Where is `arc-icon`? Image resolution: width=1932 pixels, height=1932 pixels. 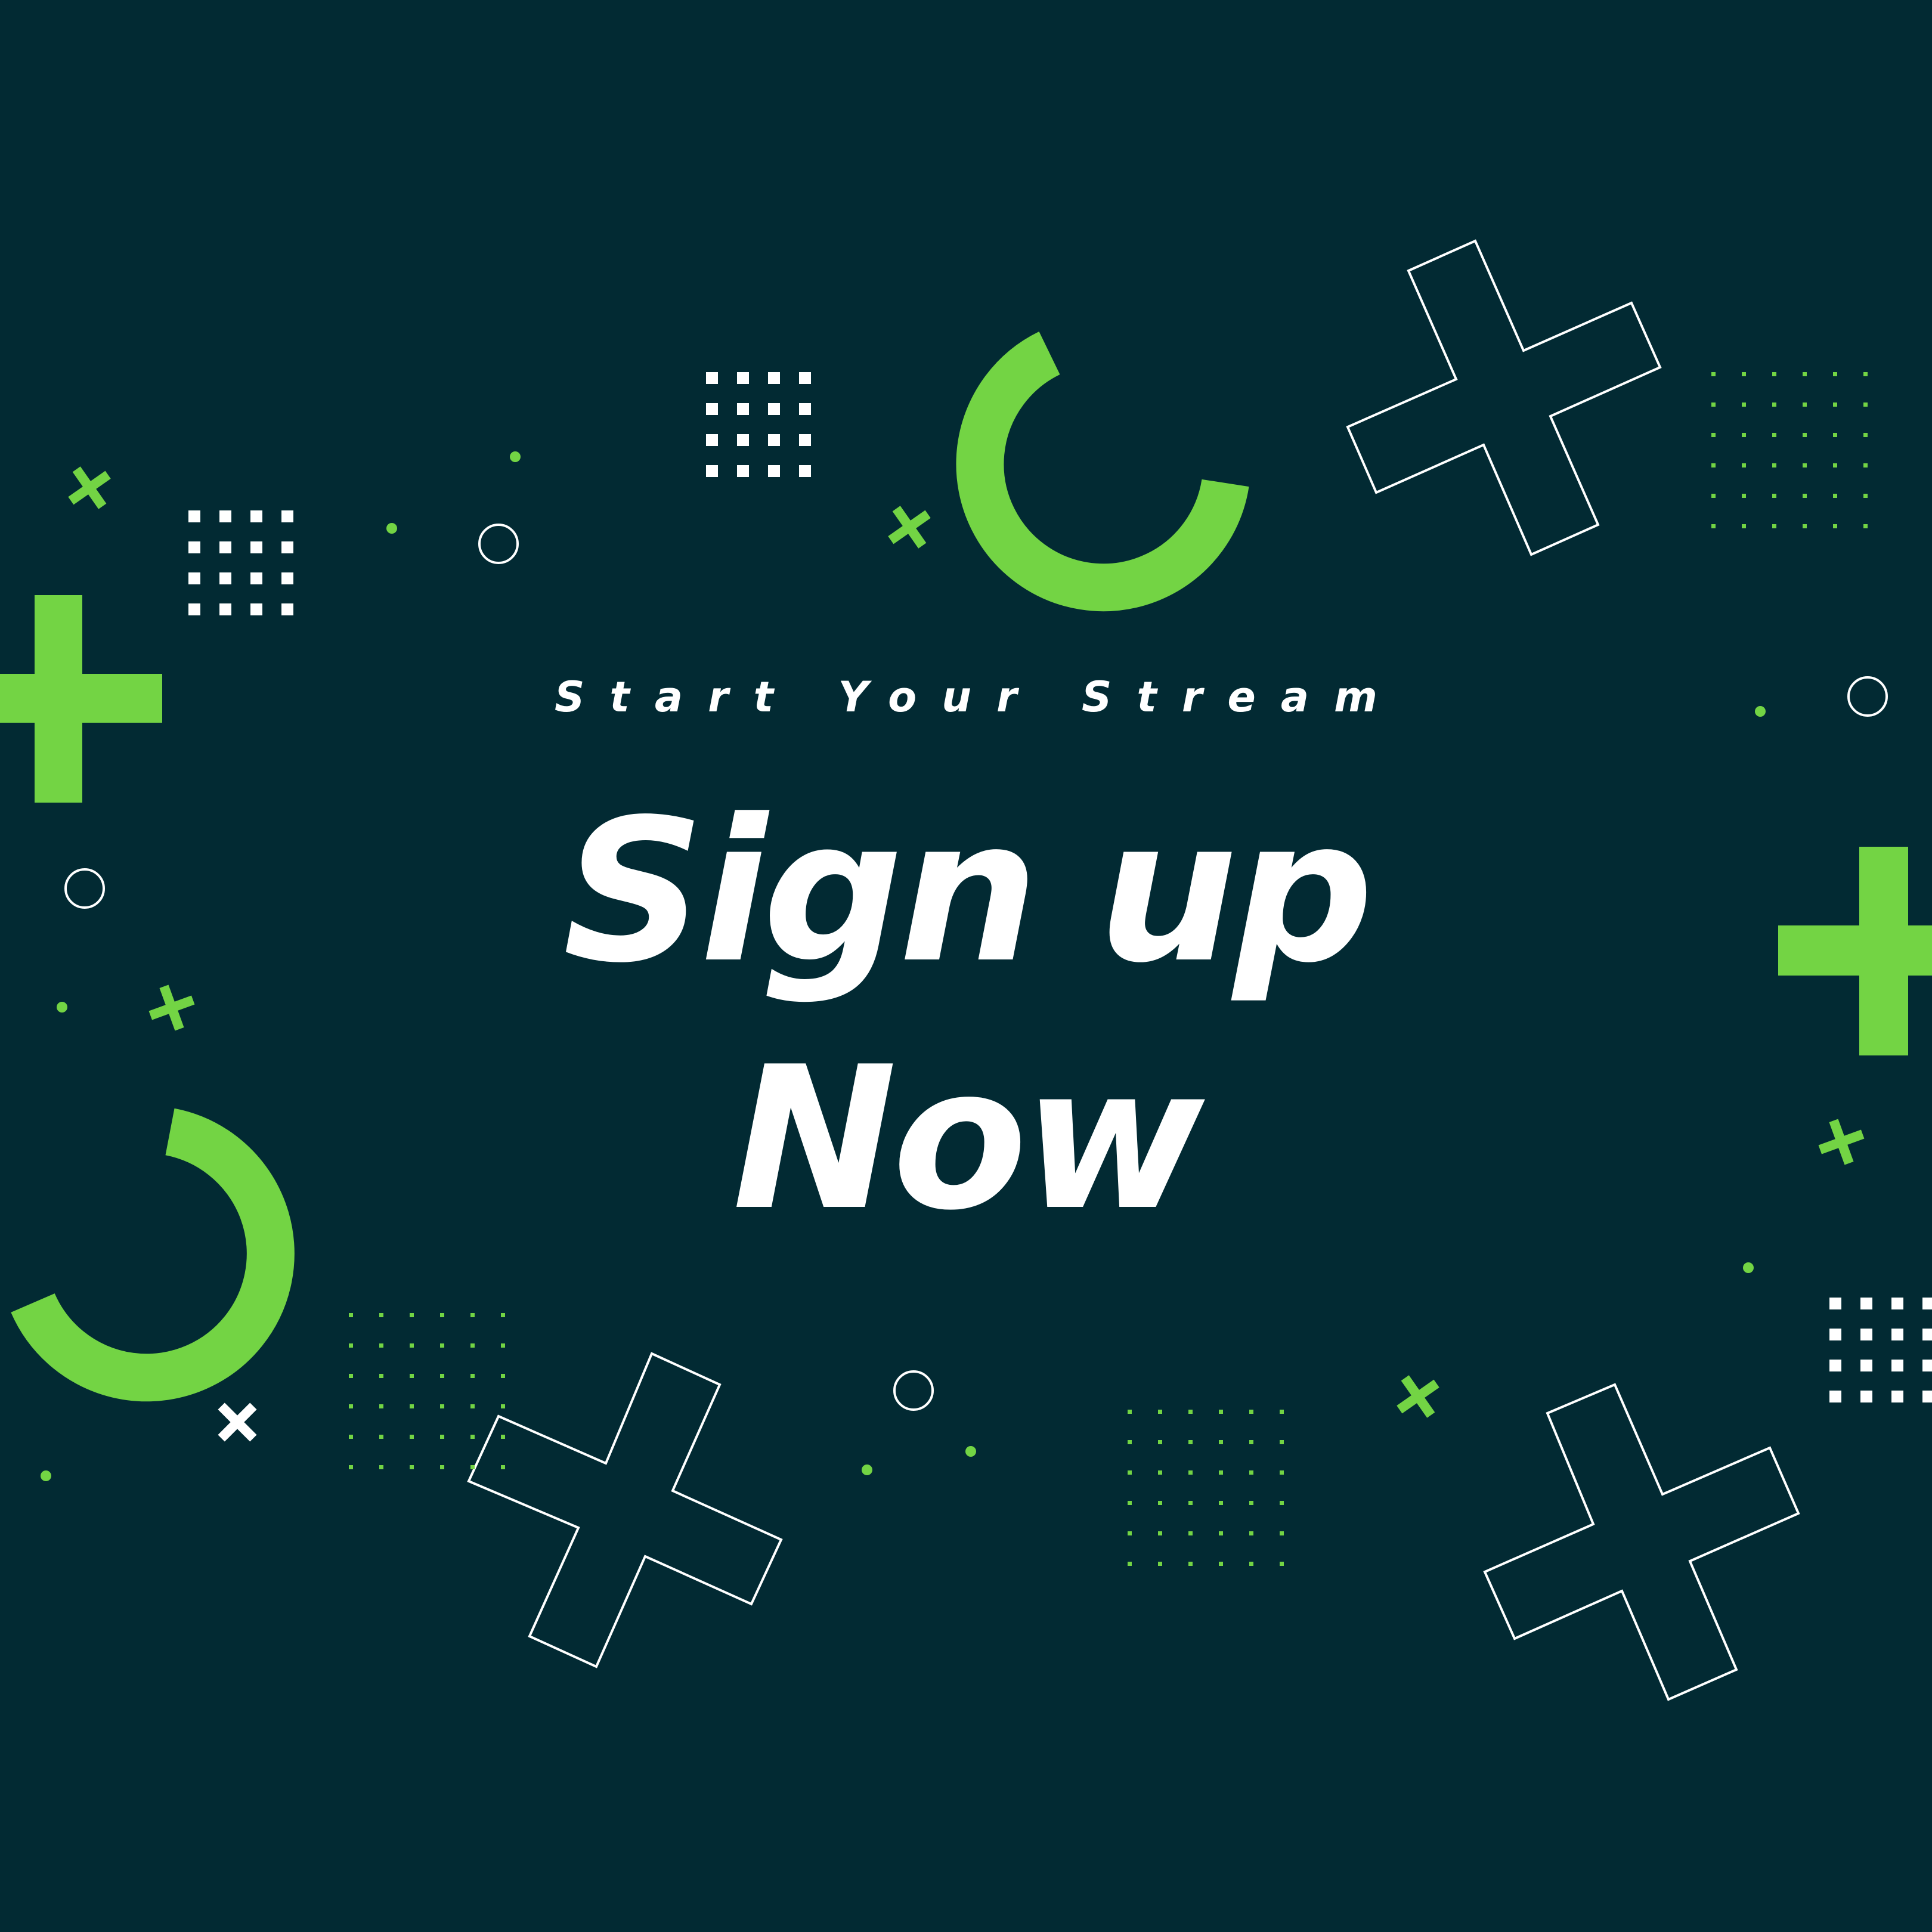 arc-icon is located at coordinates (153, 1255).